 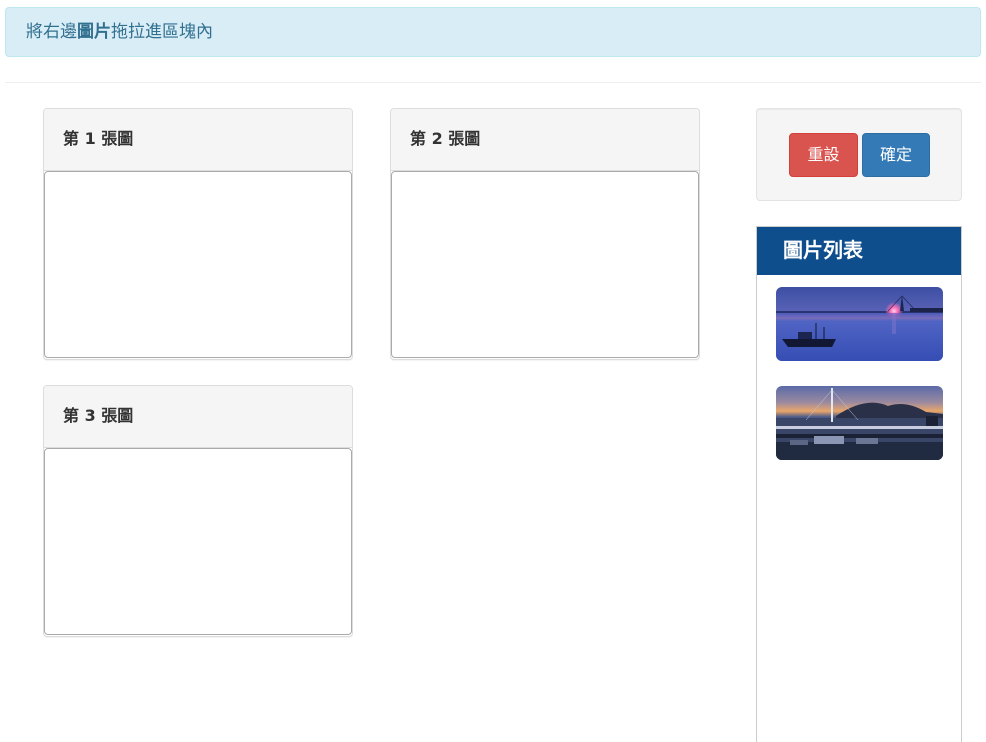 What do you see at coordinates (545, 140) in the screenshot?
I see `panel-title-2: 第 2 張圖` at bounding box center [545, 140].